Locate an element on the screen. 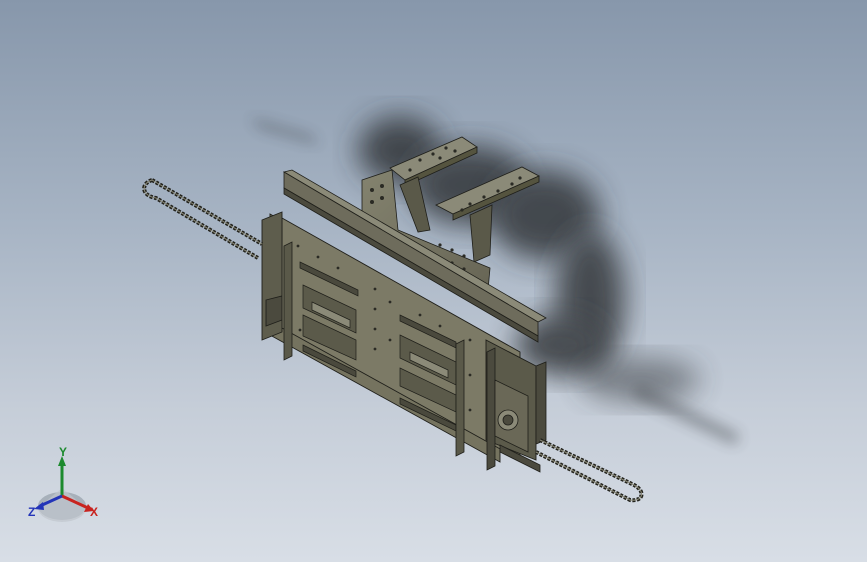  y-axis-label: Y is located at coordinates (63, 452).